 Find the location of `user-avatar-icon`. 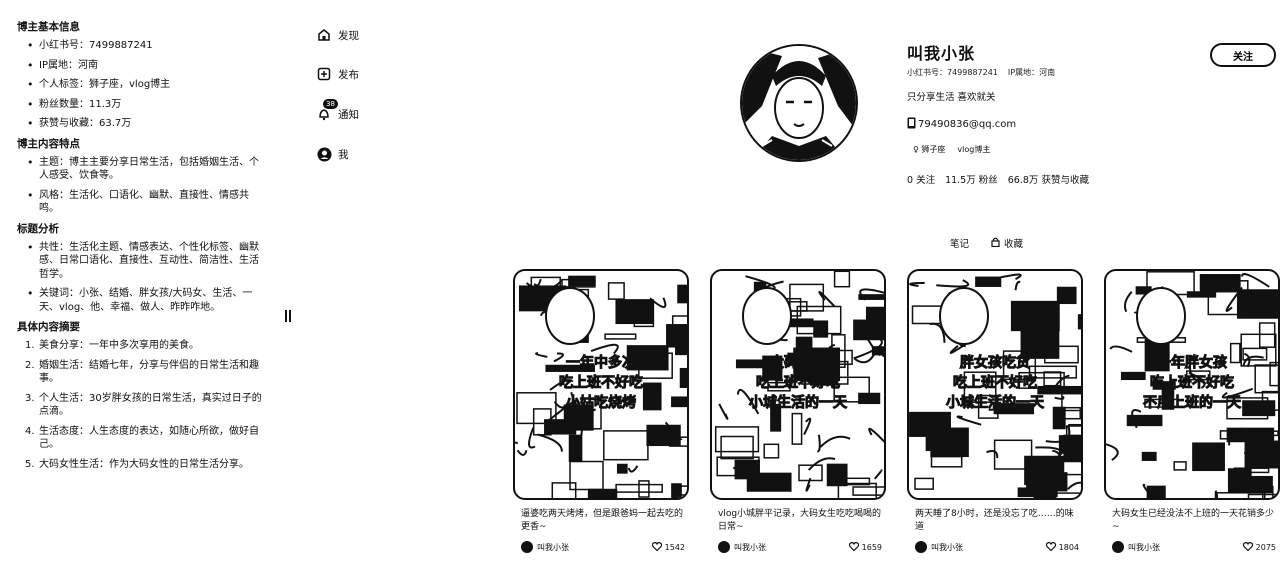

user-avatar-icon is located at coordinates (324, 154).